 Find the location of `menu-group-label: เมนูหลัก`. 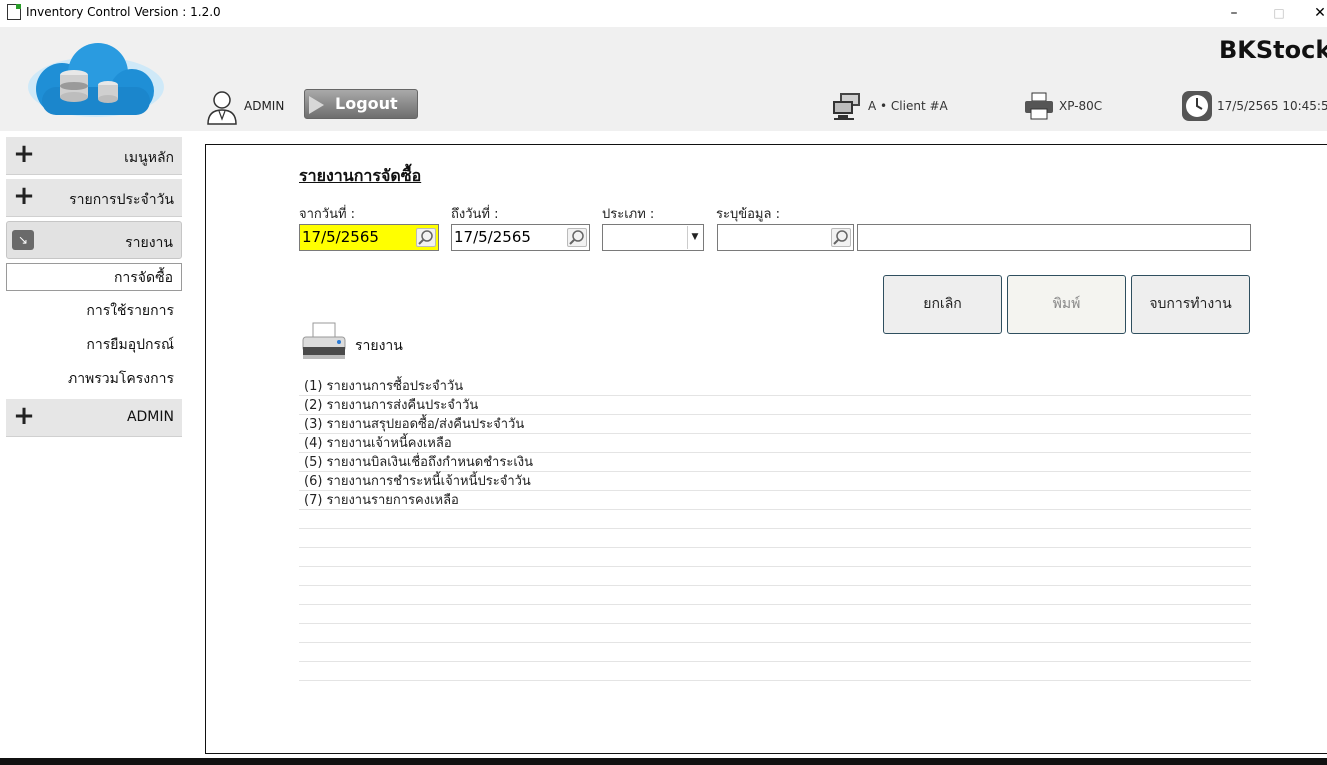

menu-group-label: เมนูหลัก is located at coordinates (149, 158).